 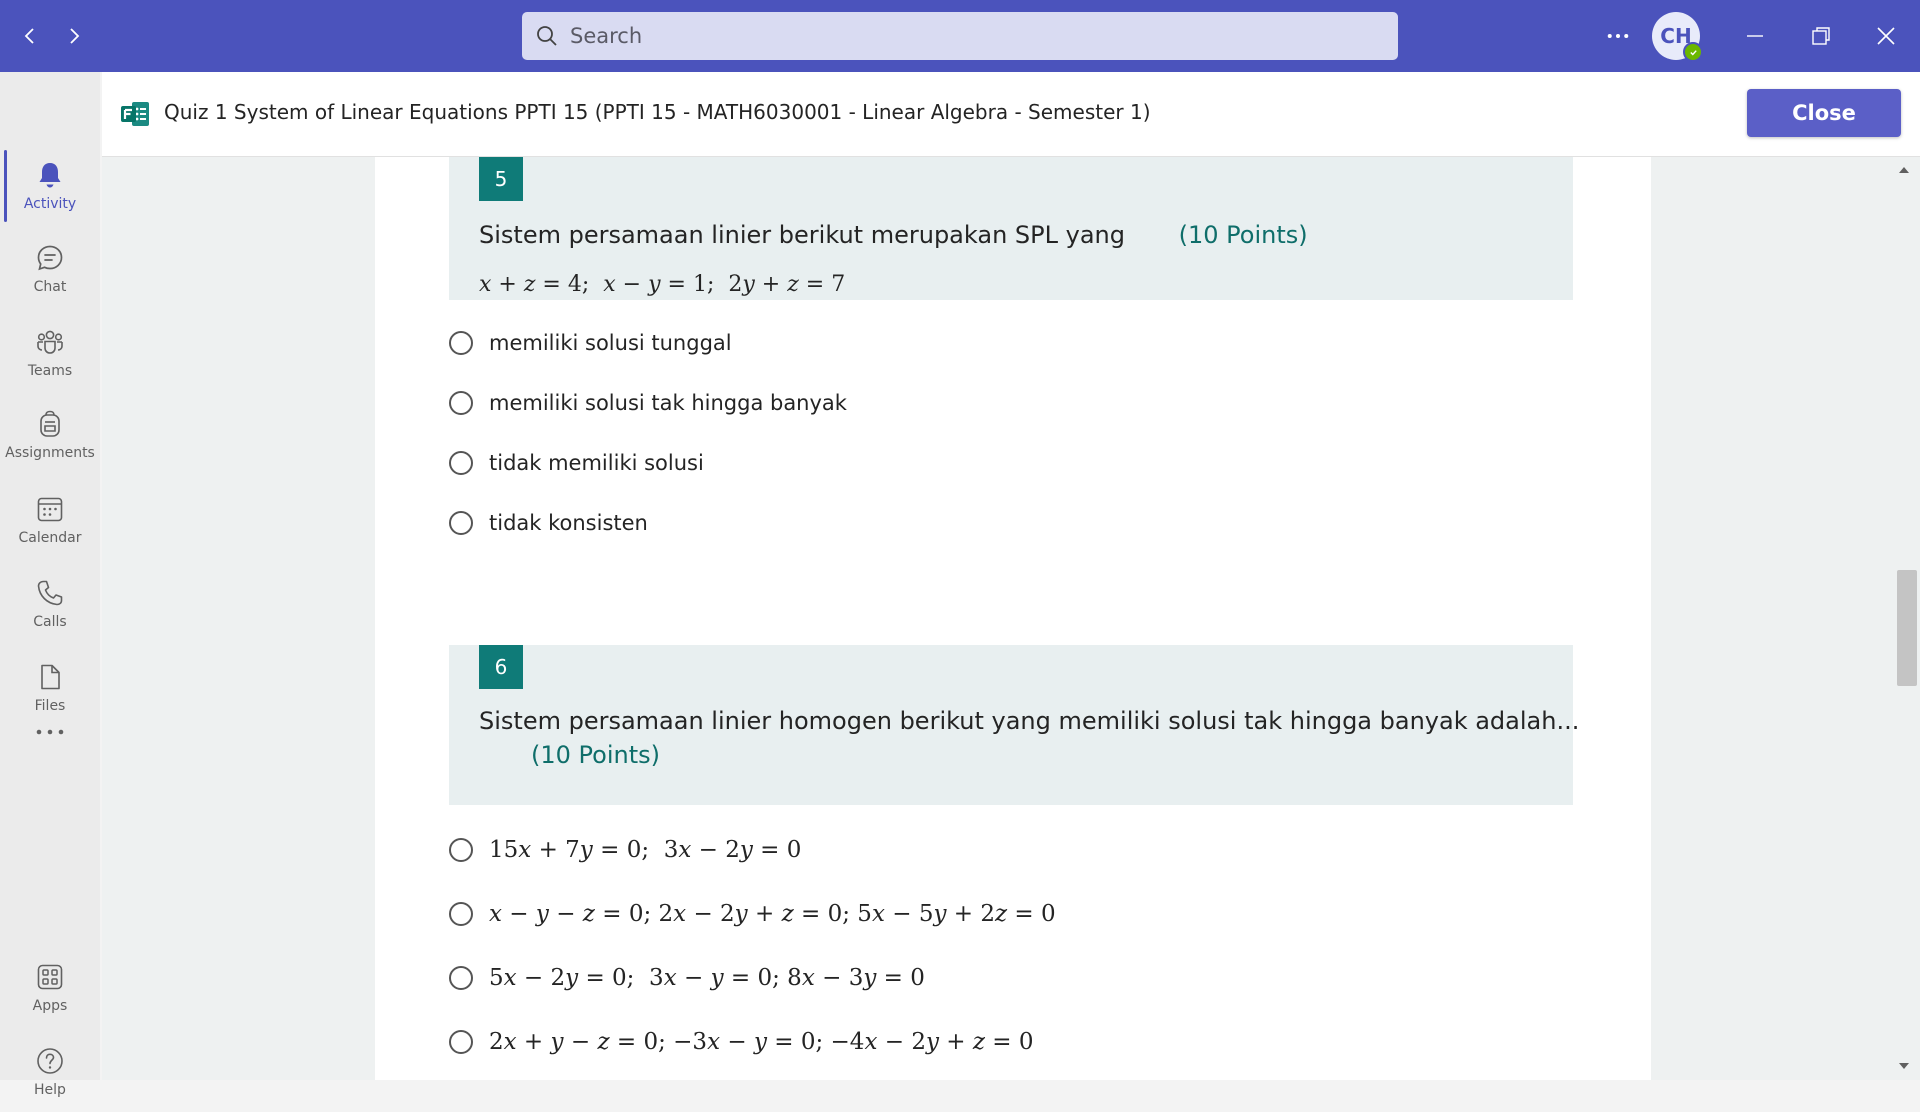 I want to click on triangle-up-icon, so click(x=1904, y=170).